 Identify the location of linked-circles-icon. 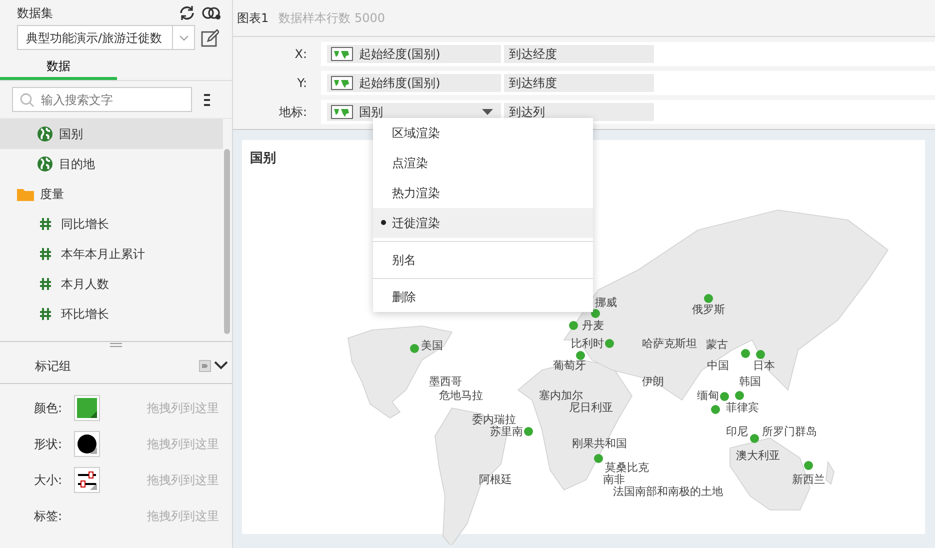
(212, 13).